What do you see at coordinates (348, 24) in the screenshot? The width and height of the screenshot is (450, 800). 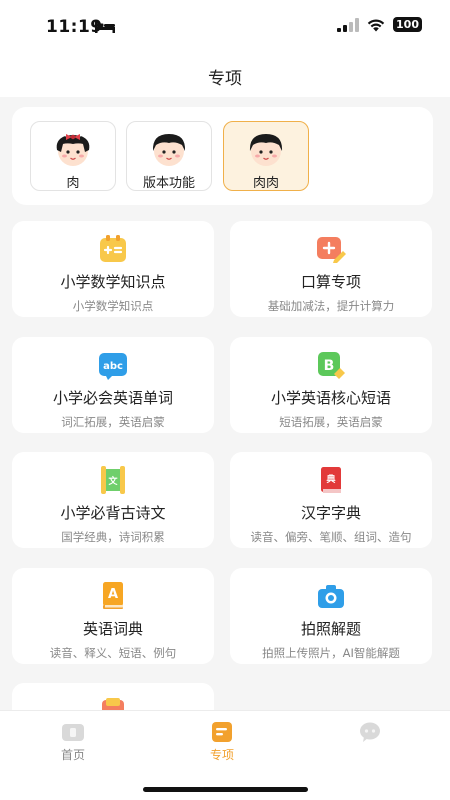 I see `cellular-signal-icon` at bounding box center [348, 24].